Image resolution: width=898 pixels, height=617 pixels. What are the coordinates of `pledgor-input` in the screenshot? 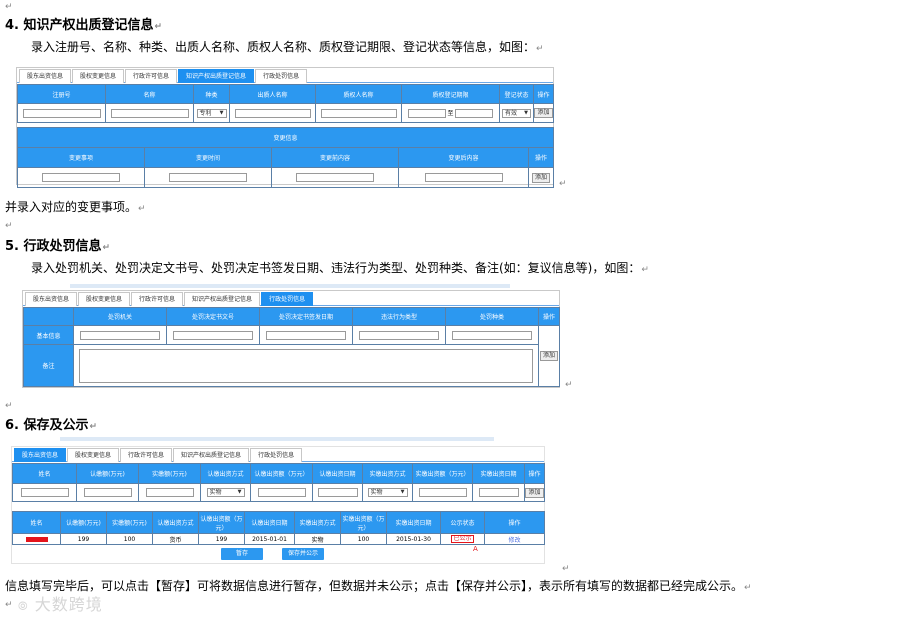 It's located at (272, 113).